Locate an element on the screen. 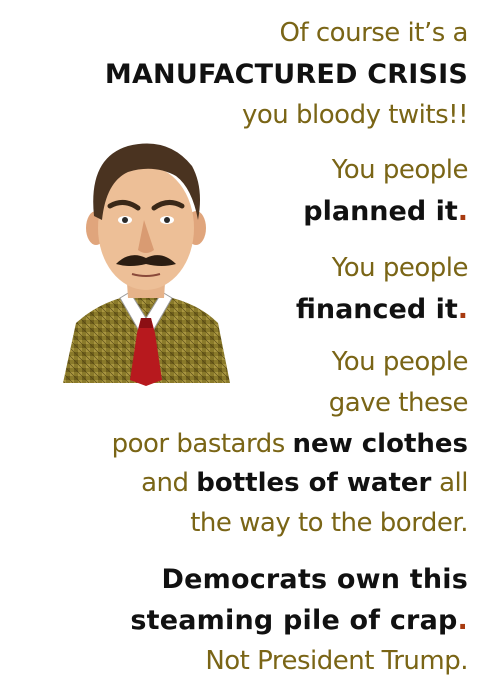 The height and width of the screenshot is (691, 504). all-text: all is located at coordinates (449, 483).